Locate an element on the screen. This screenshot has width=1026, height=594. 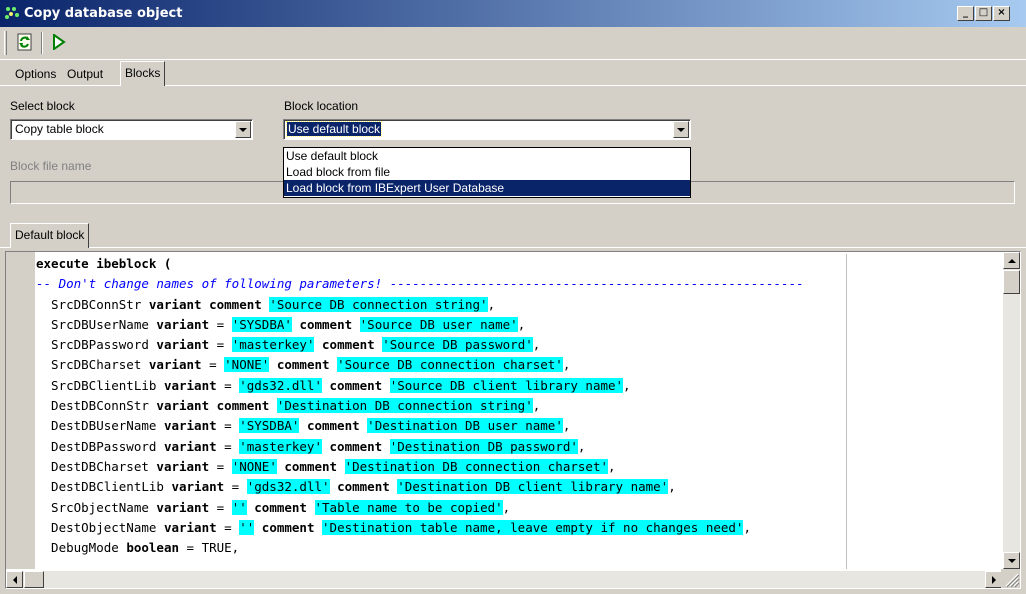
code-keyword: execute ibeblock ( is located at coordinates (104, 263).